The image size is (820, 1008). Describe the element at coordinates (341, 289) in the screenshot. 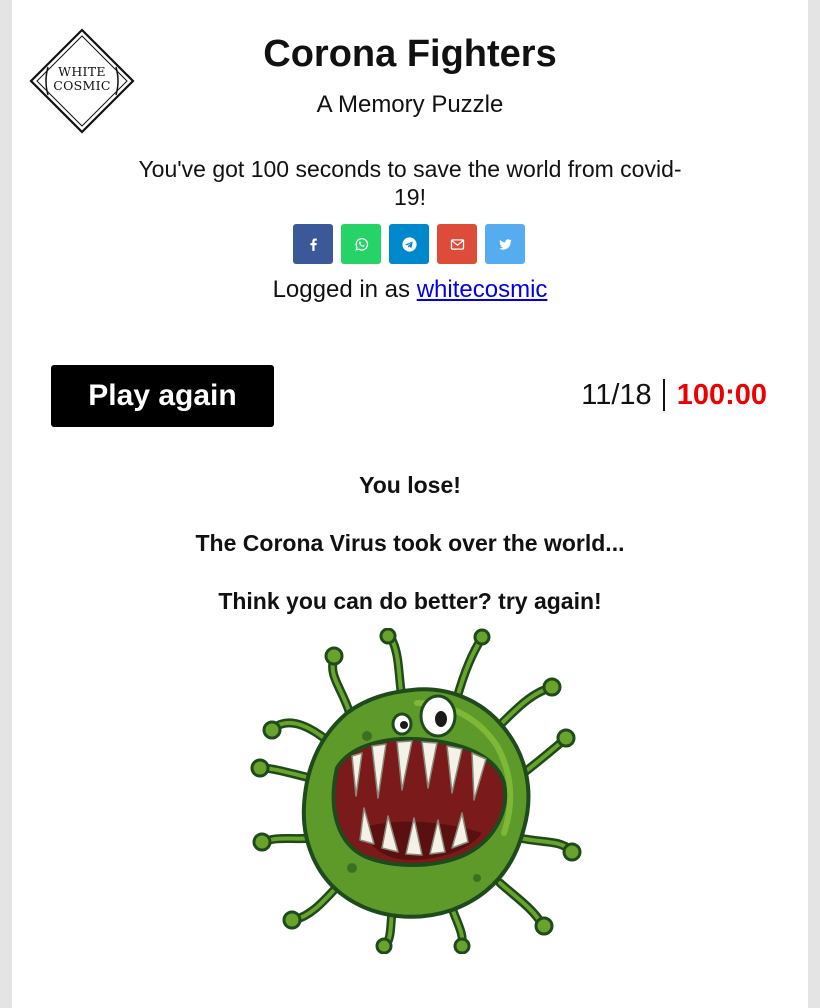

I see `login-prefix: Logged in as` at that location.